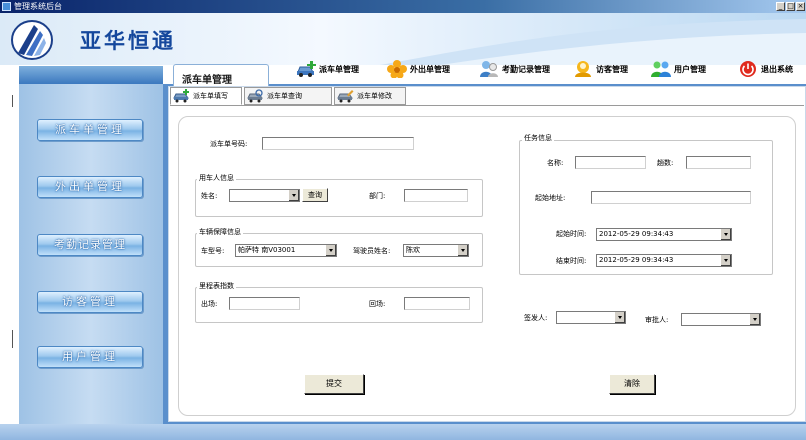 This screenshot has width=806, height=440. I want to click on menu-item-label: 外出单管理, so click(430, 69).